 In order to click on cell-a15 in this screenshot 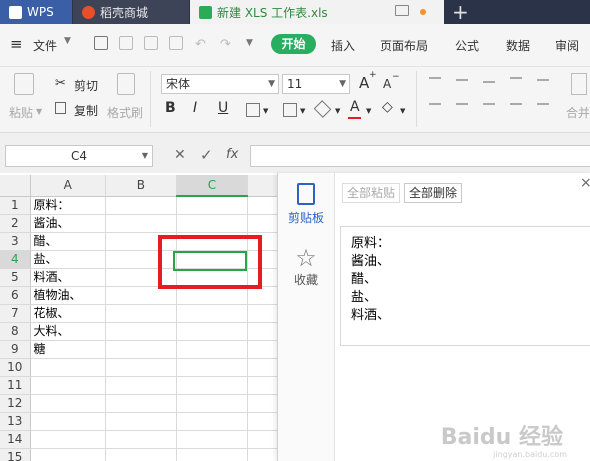, I will do `click(68, 454)`.